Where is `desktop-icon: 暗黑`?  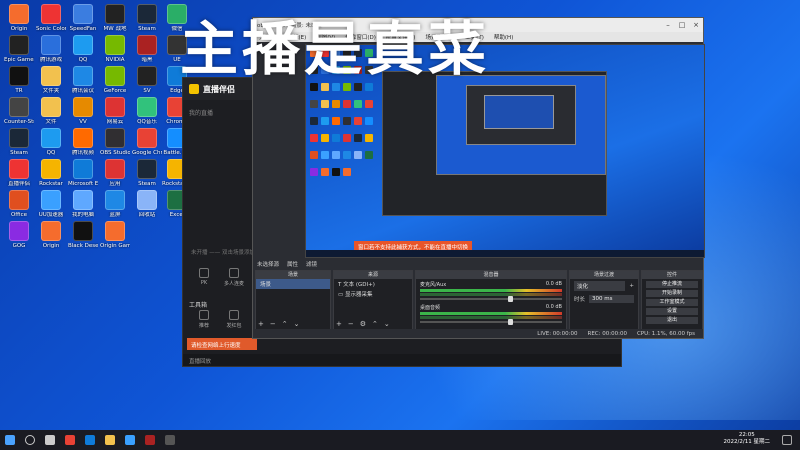 desktop-icon: 暗黑 is located at coordinates (147, 49).